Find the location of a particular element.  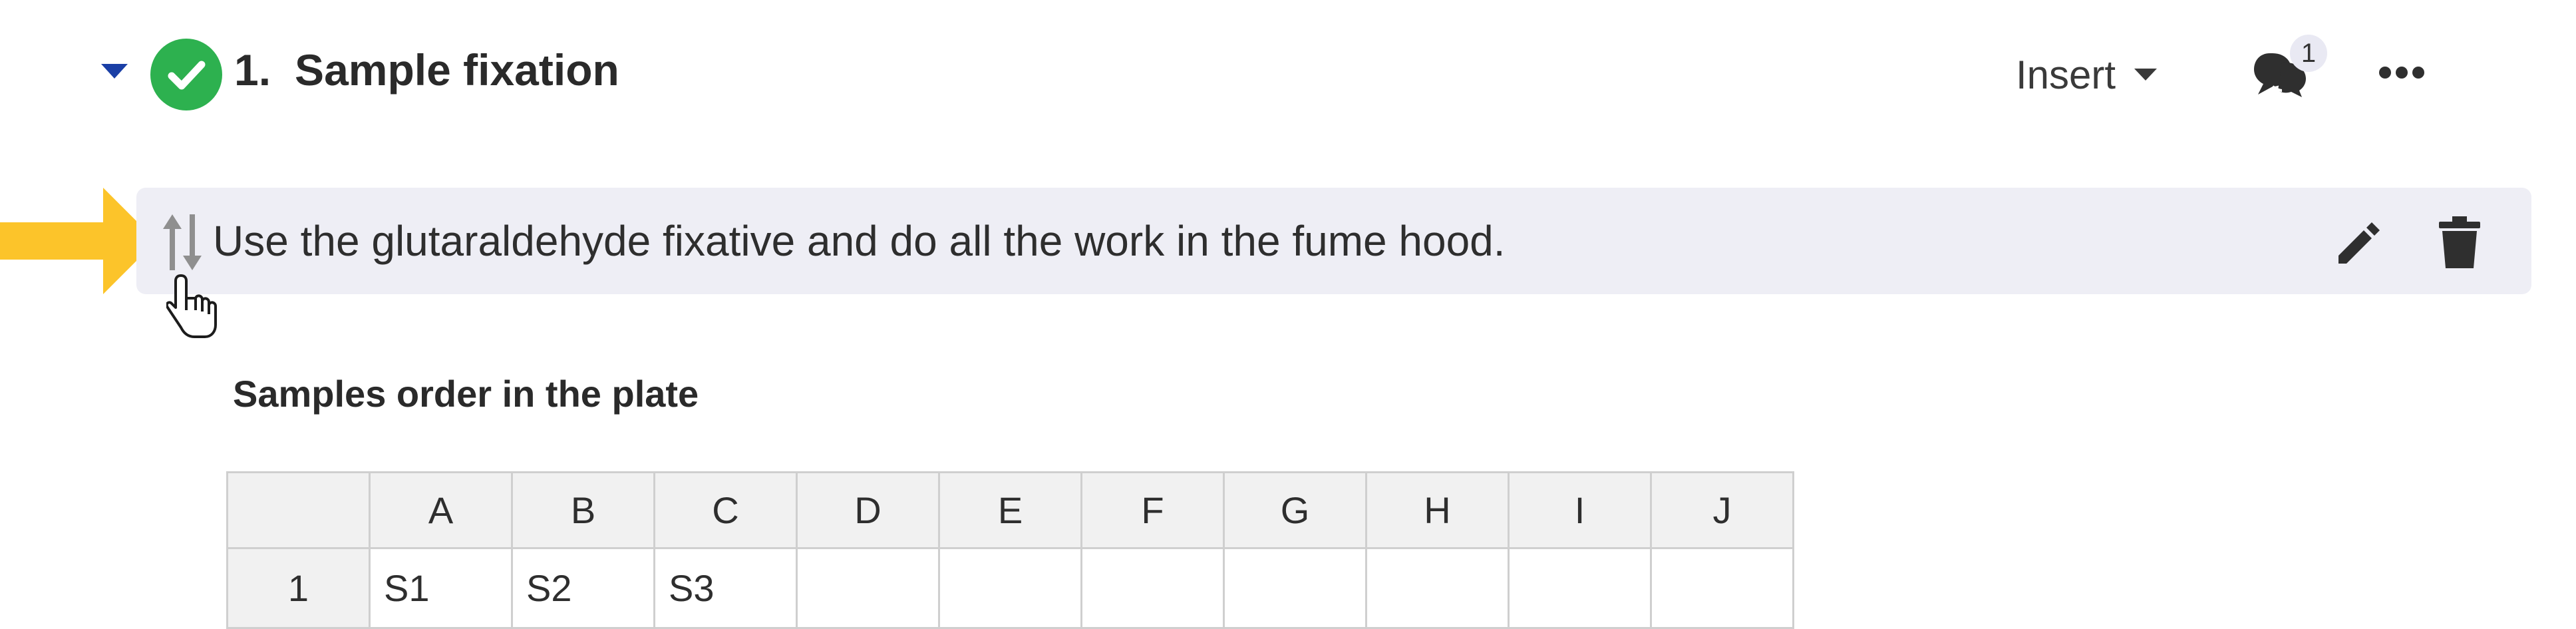

table-cell: S1 is located at coordinates (441, 588).